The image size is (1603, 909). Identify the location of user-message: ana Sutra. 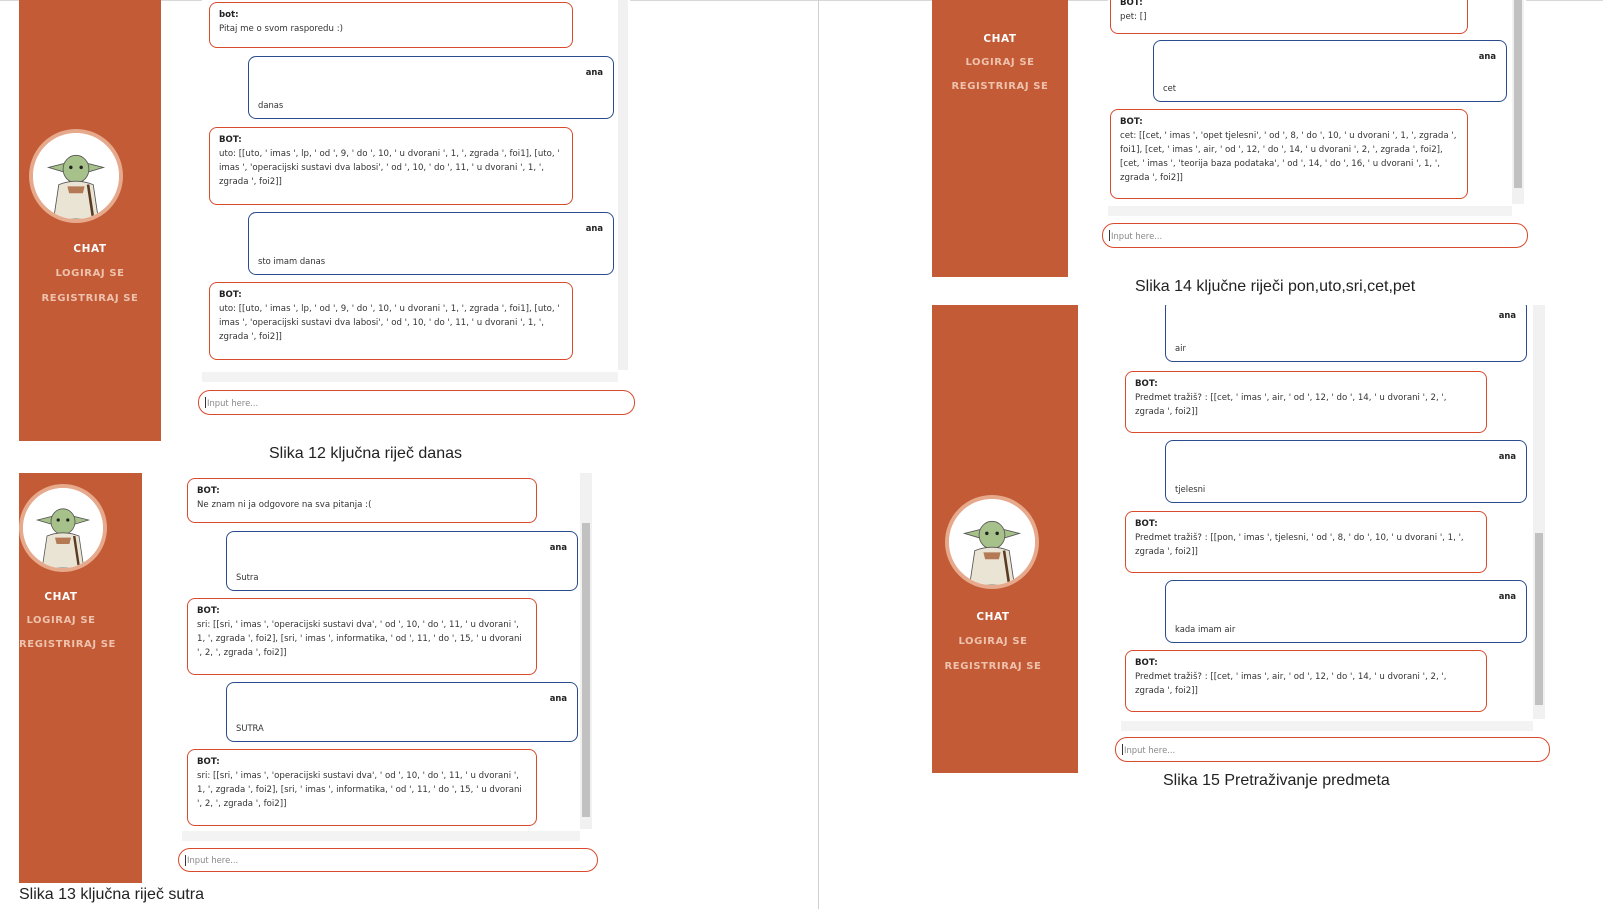
(402, 561).